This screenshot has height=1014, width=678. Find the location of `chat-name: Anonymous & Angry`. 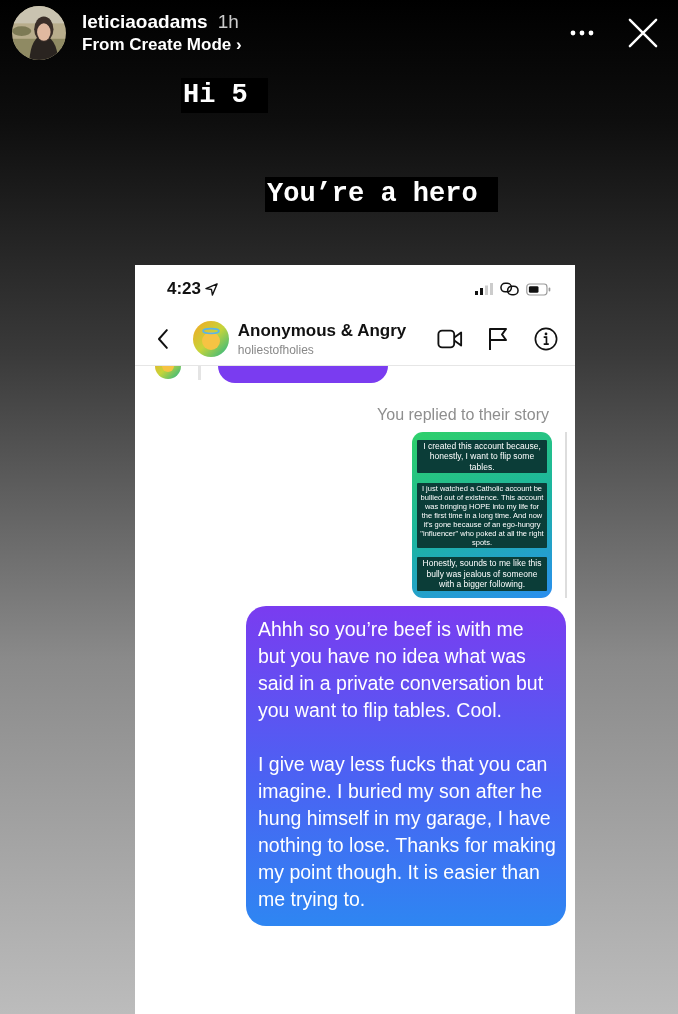

chat-name: Anonymous & Angry is located at coordinates (322, 331).